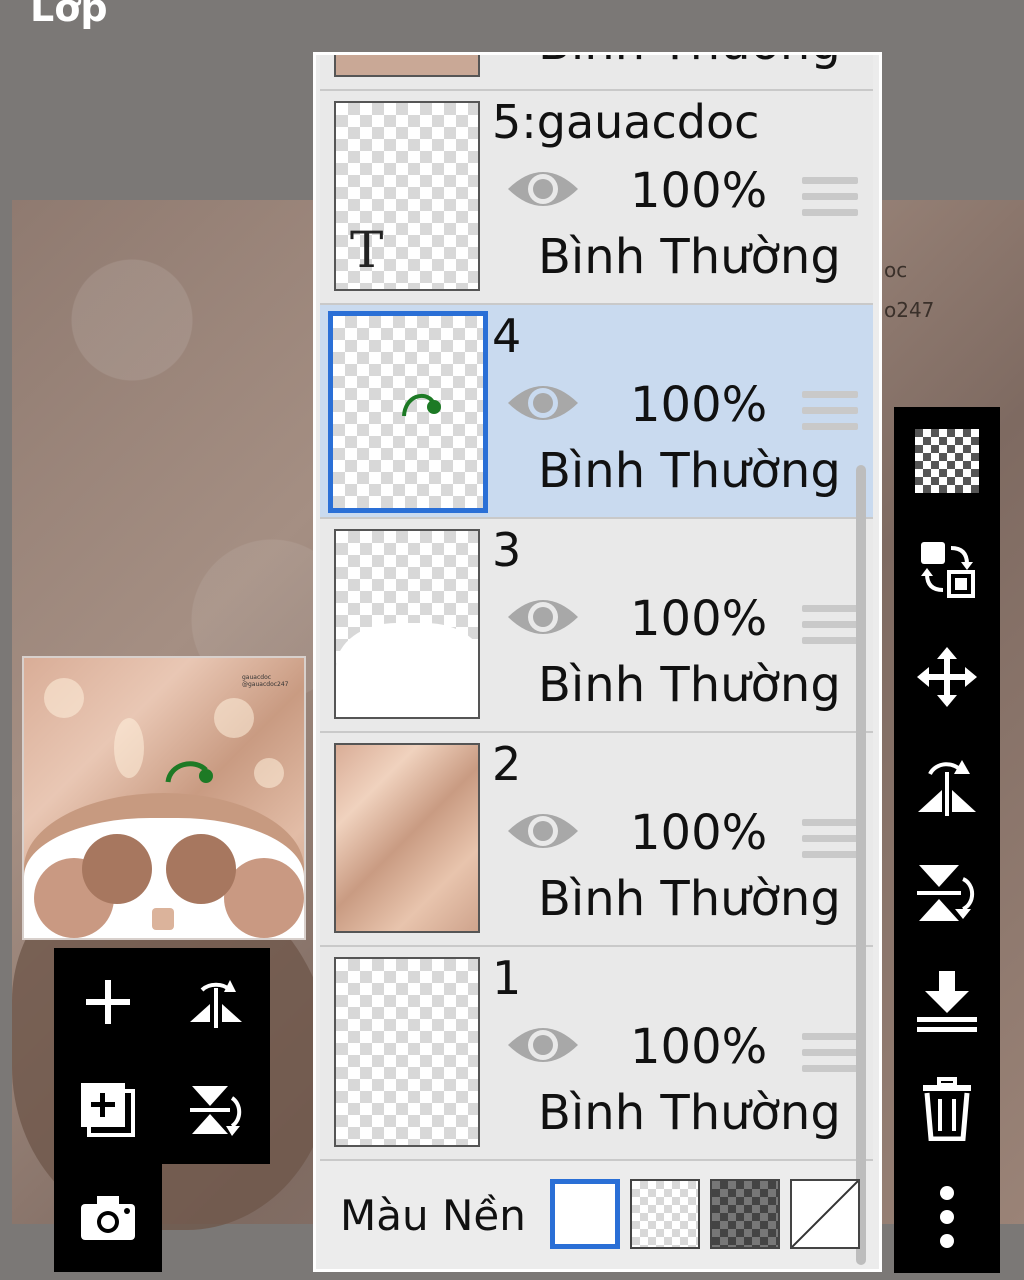 This screenshot has height=1280, width=1024. I want to click on layer-row-2: 2 100% Bình Thường, so click(596, 840).